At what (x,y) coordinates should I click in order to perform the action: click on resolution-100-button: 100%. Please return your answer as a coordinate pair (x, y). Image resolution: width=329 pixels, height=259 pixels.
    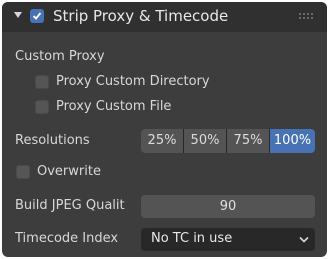
    Looking at the image, I should click on (292, 141).